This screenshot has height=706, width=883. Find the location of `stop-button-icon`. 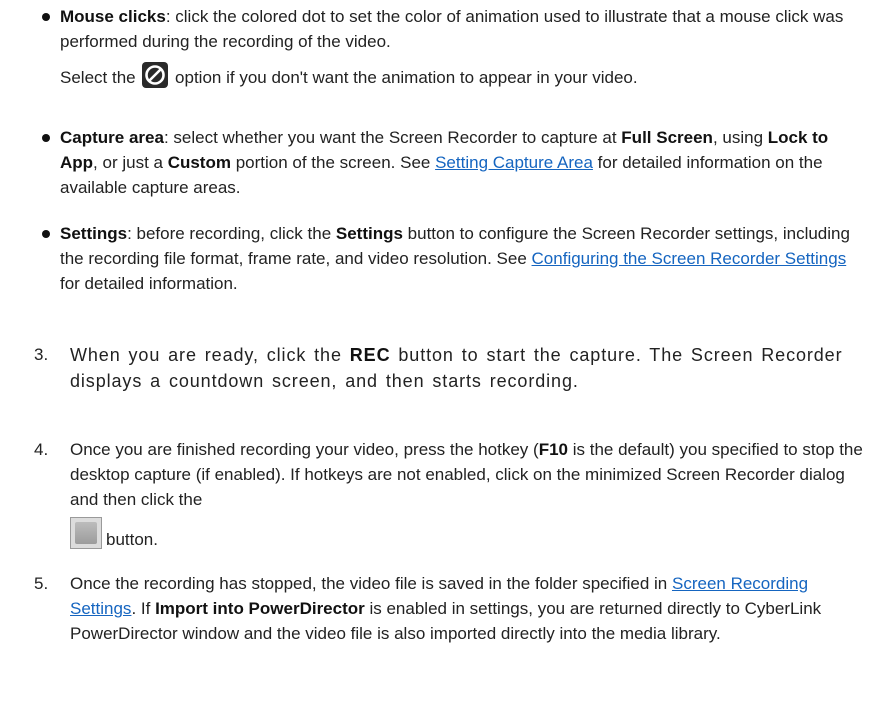

stop-button-icon is located at coordinates (86, 533).